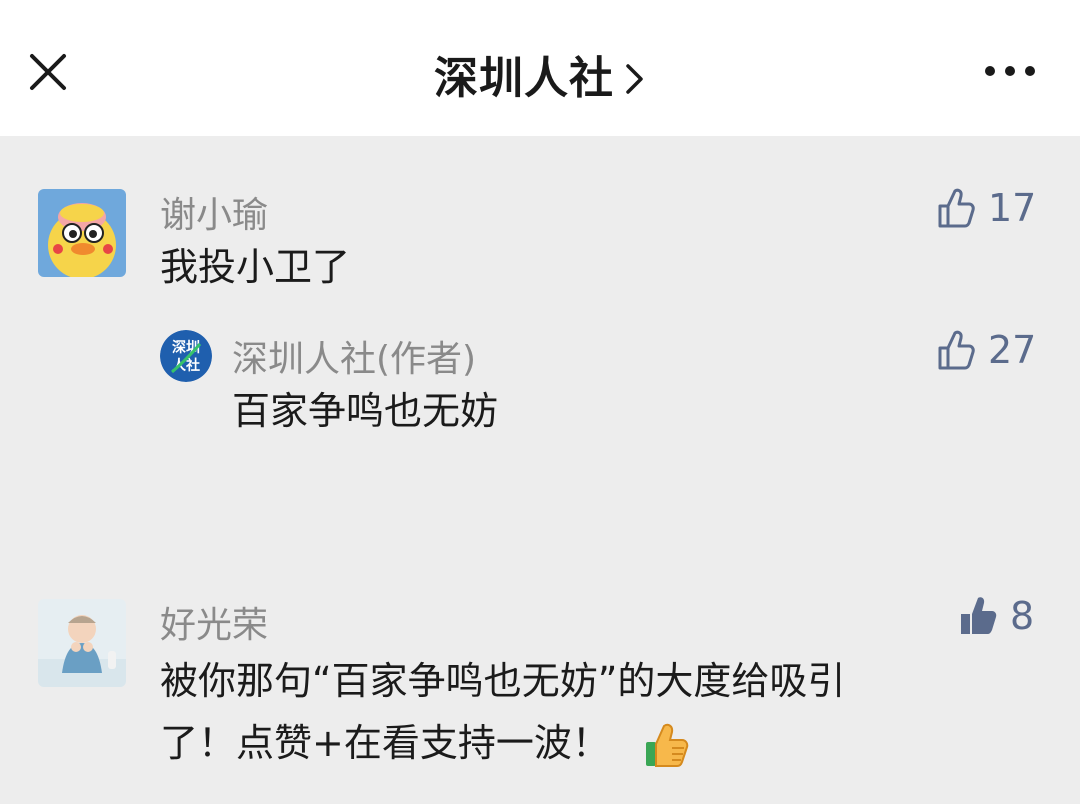 This screenshot has height=804, width=1080. I want to click on thumbs-up-emoji-icon, so click(667, 745).